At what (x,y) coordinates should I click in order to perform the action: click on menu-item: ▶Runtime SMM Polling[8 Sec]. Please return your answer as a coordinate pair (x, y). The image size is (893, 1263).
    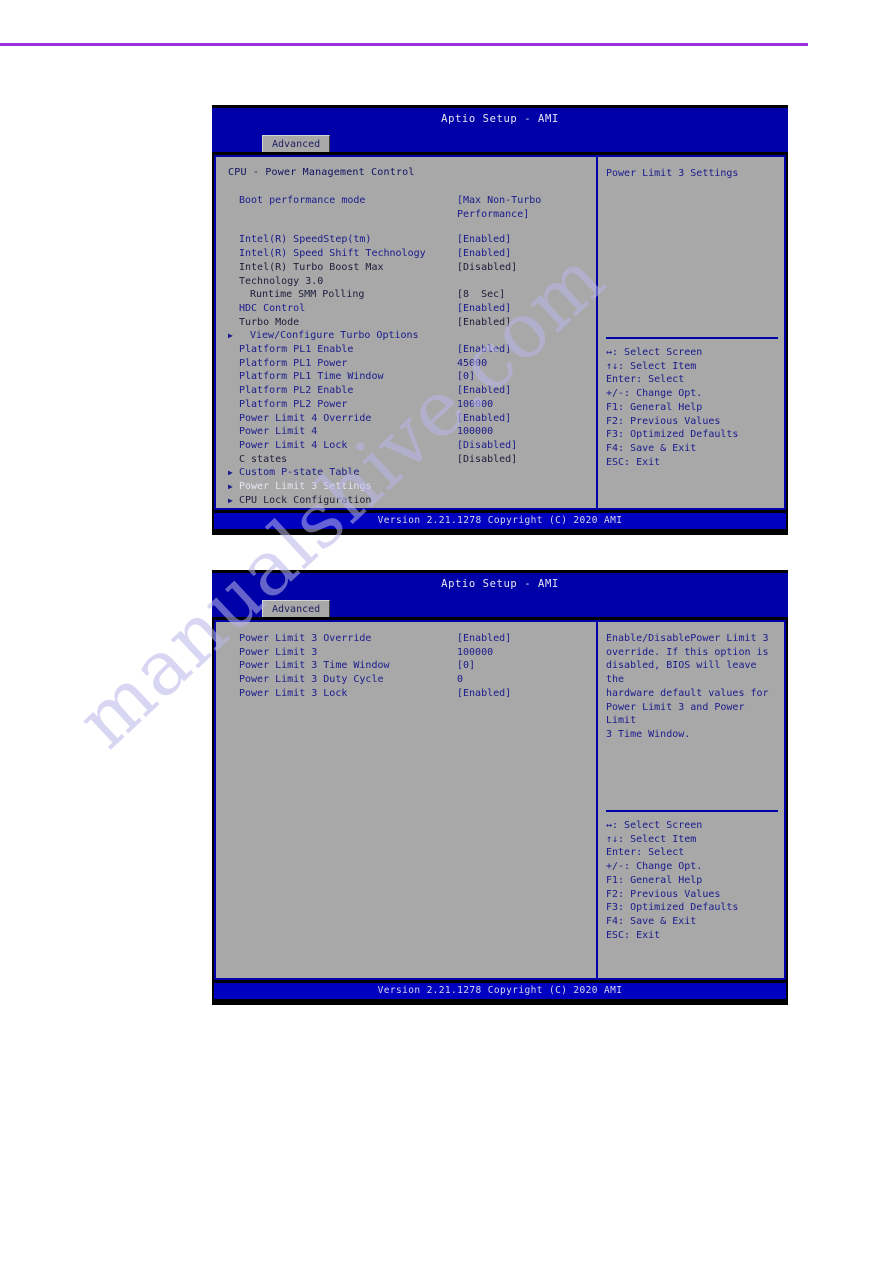
    Looking at the image, I should click on (412, 295).